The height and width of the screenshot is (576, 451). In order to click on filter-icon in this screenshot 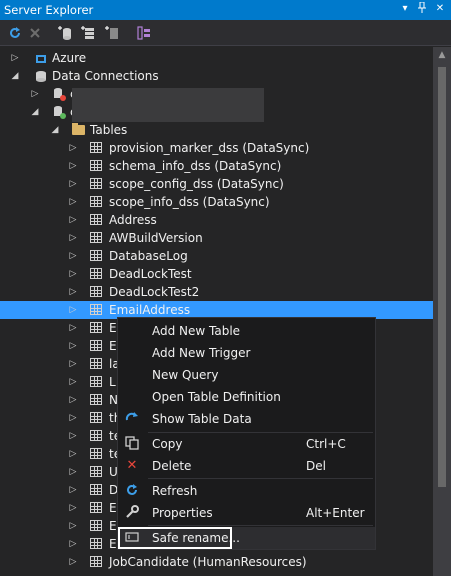, I will do `click(144, 33)`.